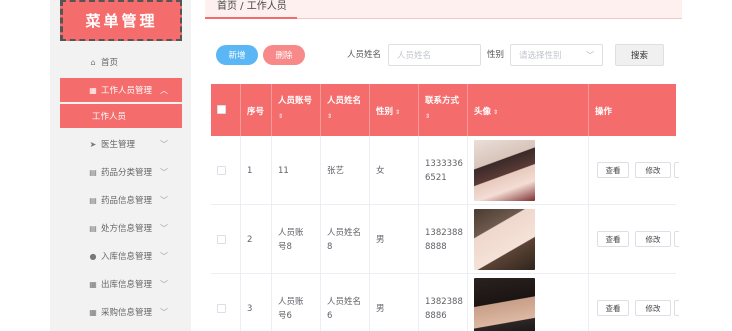 This screenshot has width=732, height=331. I want to click on header-name: 人员姓名 ⇕, so click(345, 110).